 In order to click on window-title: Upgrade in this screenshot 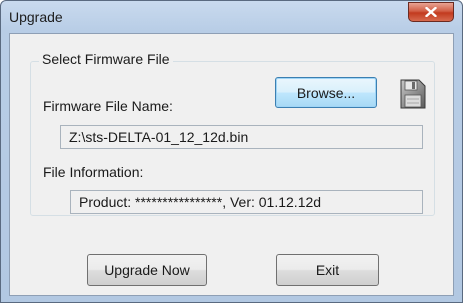, I will do `click(36, 17)`.